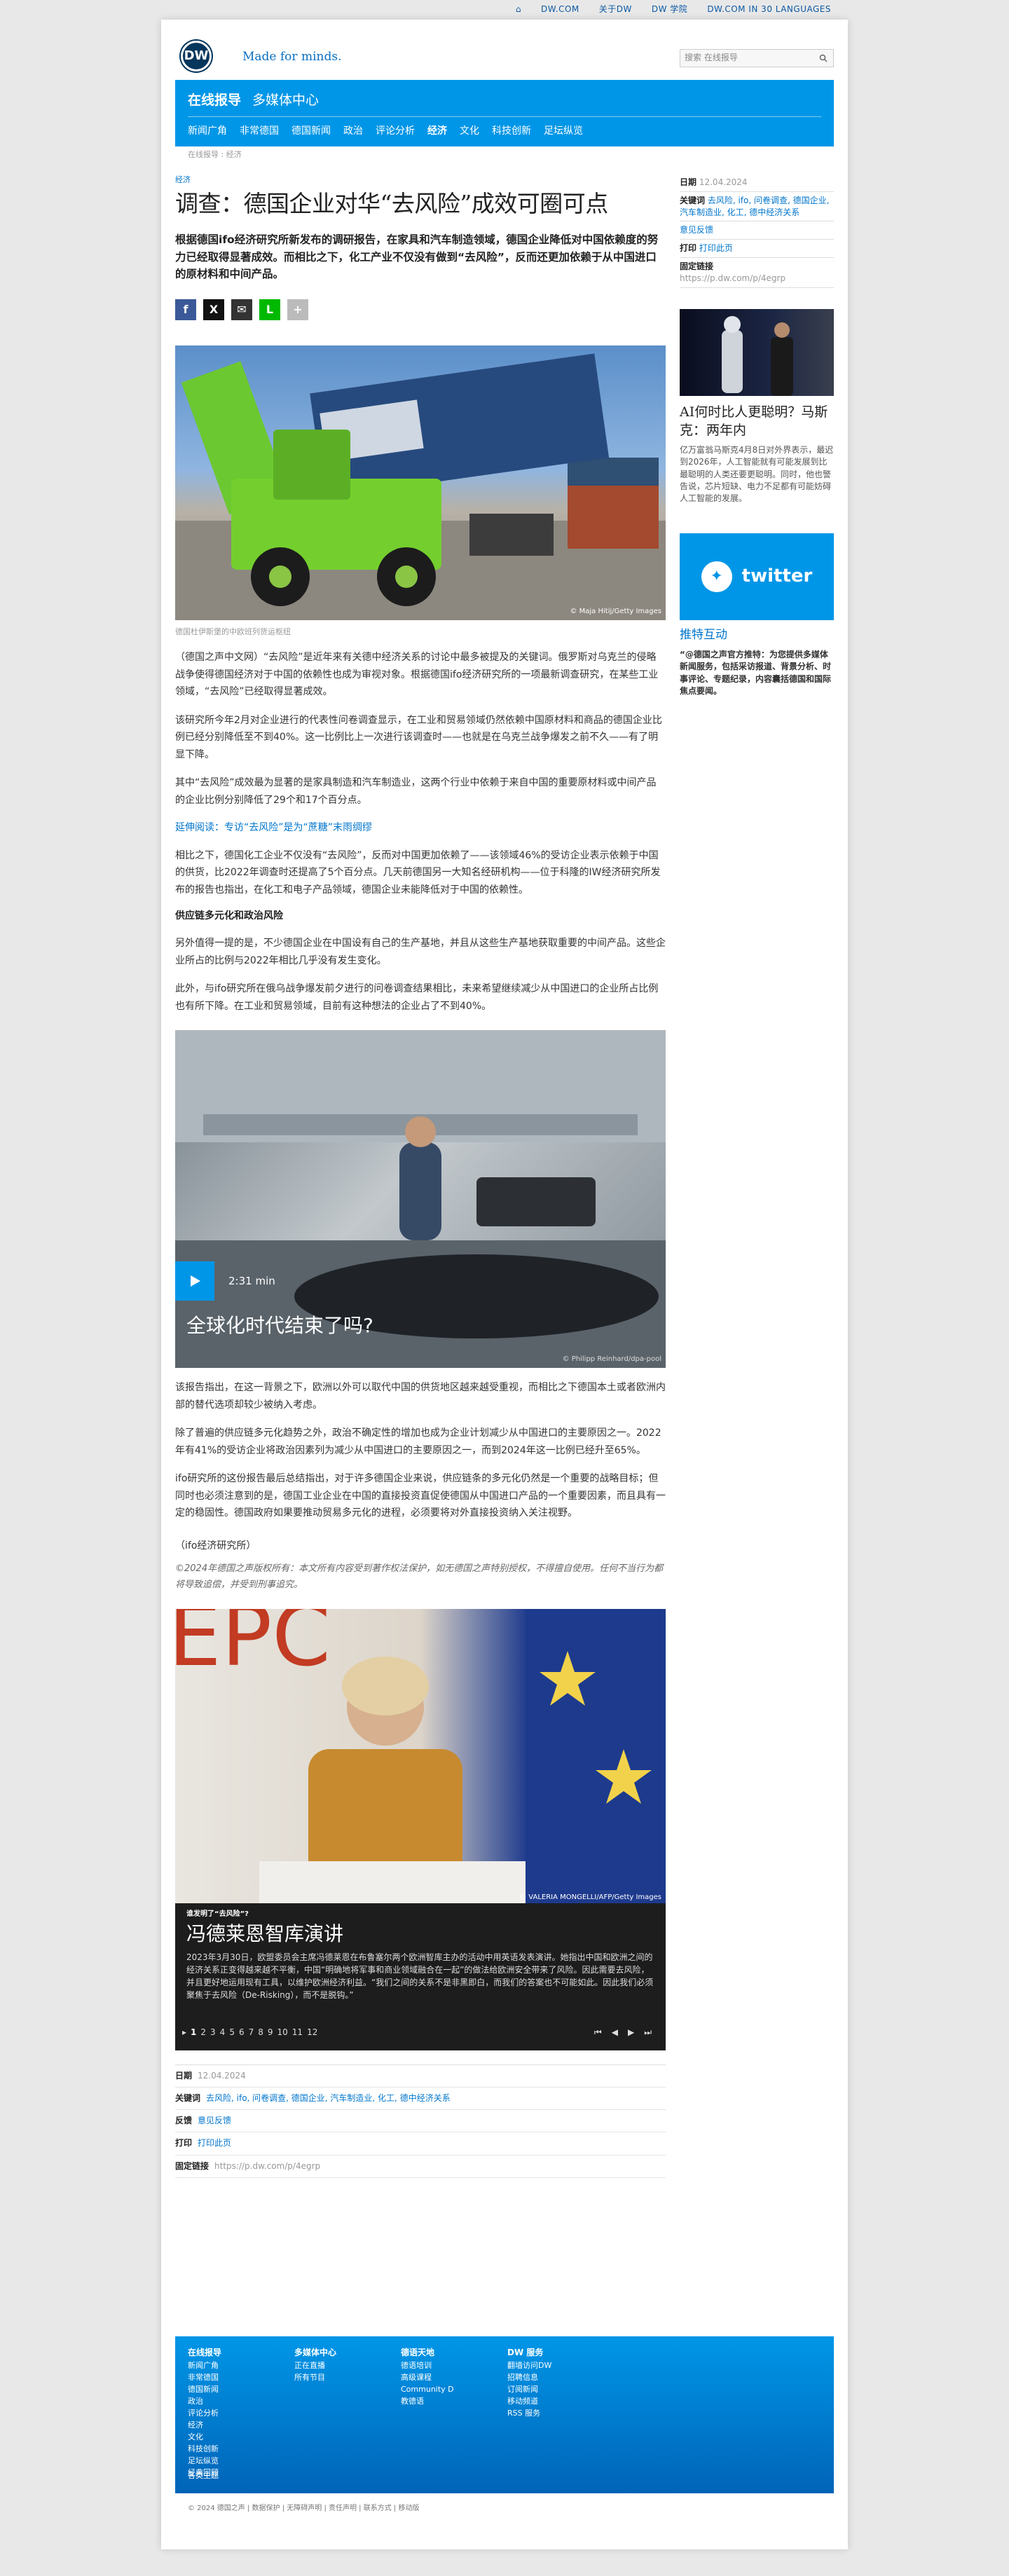 The height and width of the screenshot is (2576, 1009). Describe the element at coordinates (312, 2033) in the screenshot. I see `gallery-page: 12` at that location.